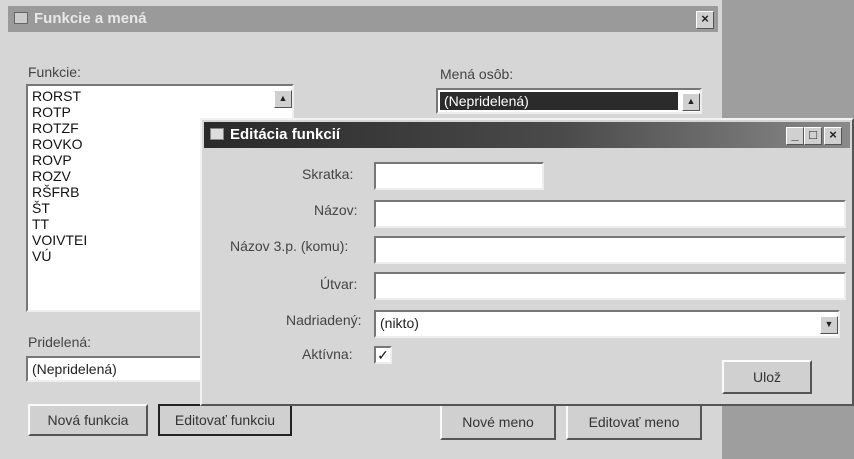 Image resolution: width=854 pixels, height=459 pixels. I want to click on edit-dialog-title: Editácia funkcií, so click(285, 134).